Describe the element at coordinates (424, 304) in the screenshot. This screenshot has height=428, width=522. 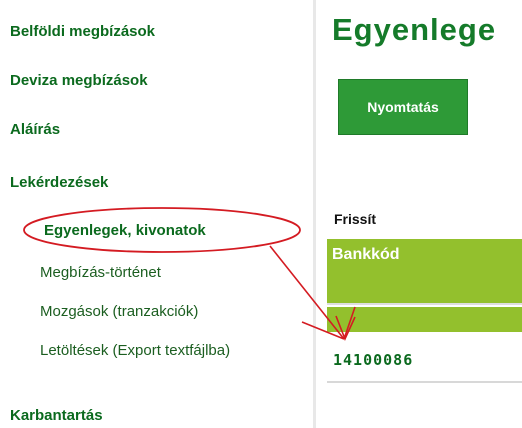
I see `table-header-separator` at that location.